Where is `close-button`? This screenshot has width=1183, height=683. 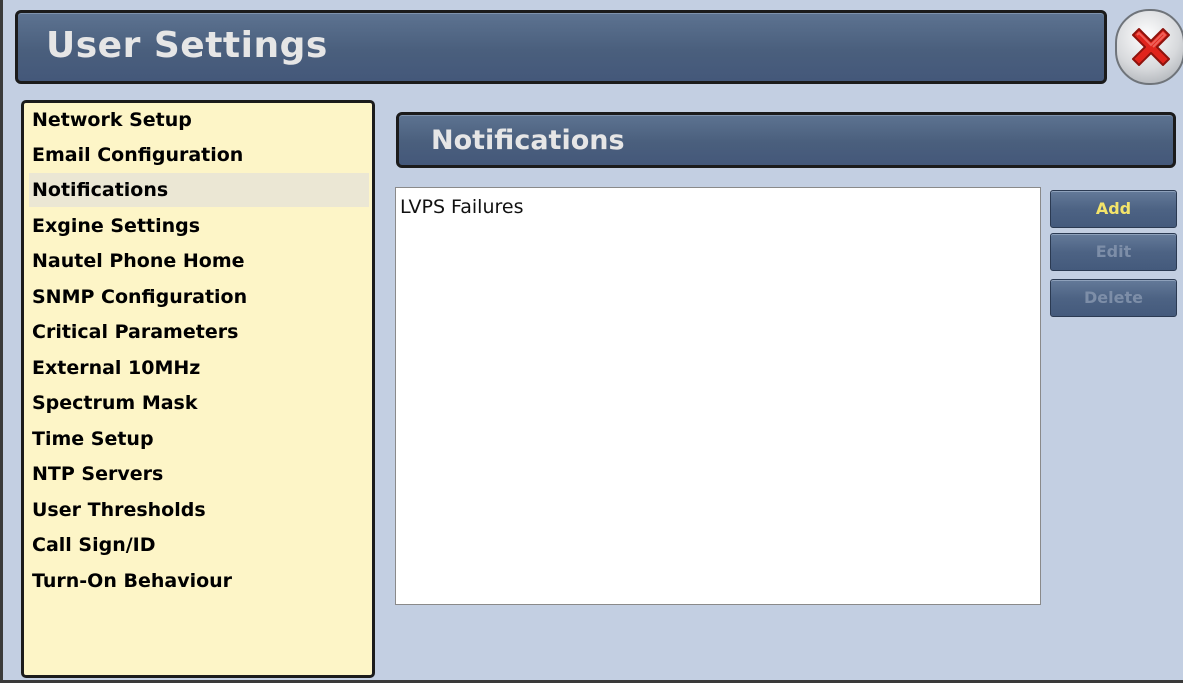 close-button is located at coordinates (1149, 47).